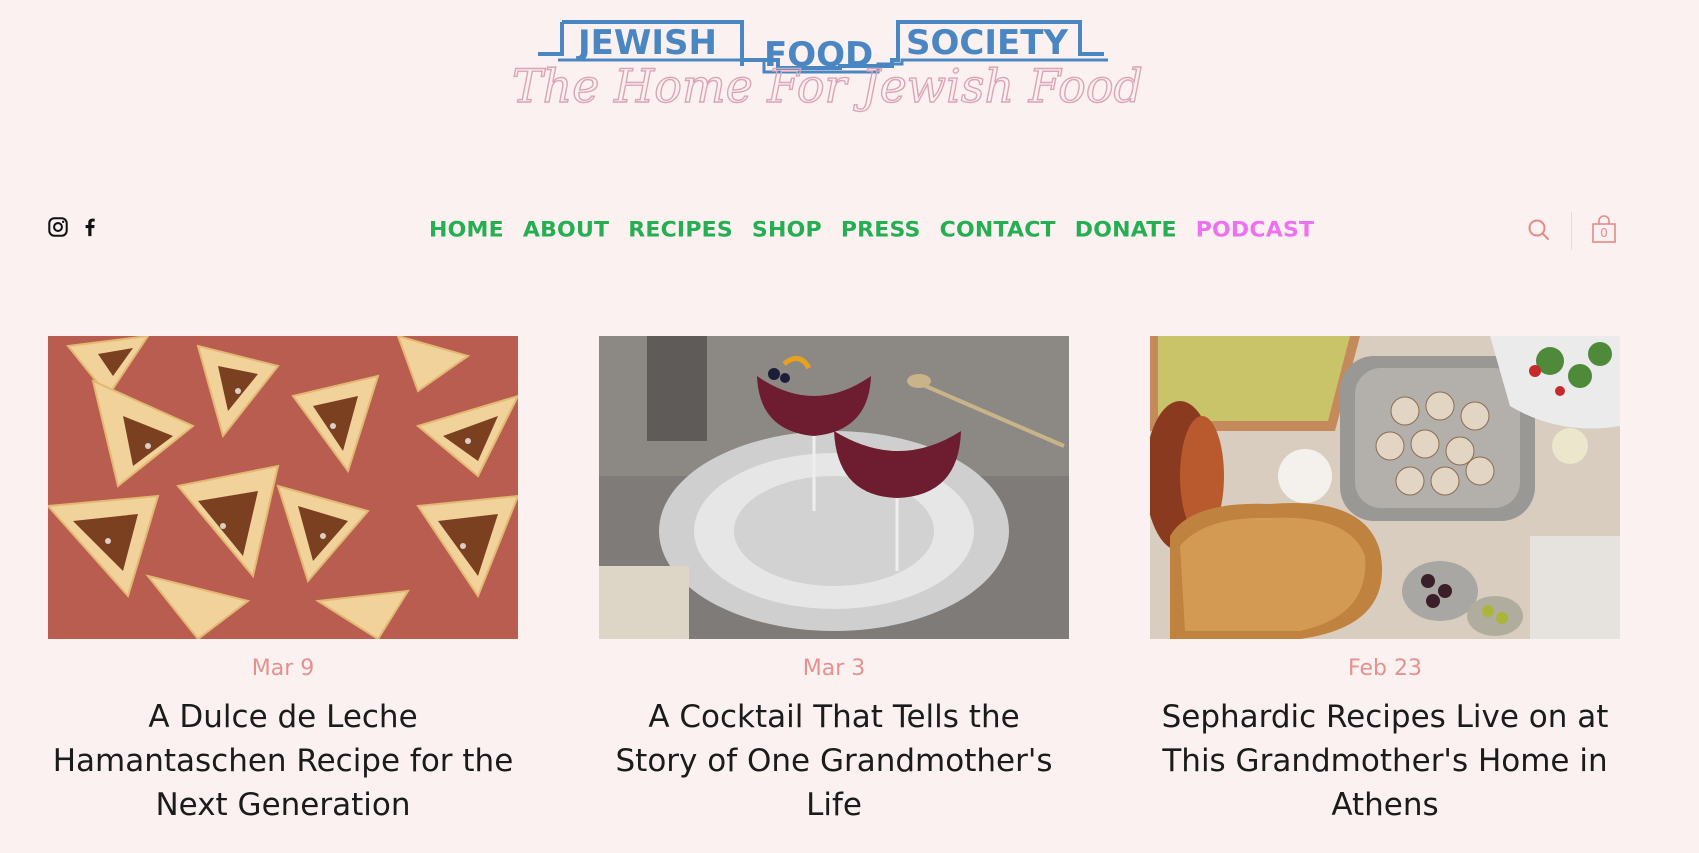 The height and width of the screenshot is (853, 1699). I want to click on header-divider, so click(1571, 231).